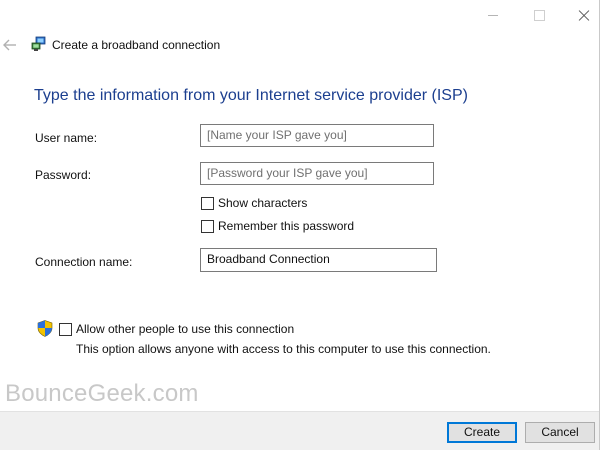 The image size is (600, 450). I want to click on username-input: [Name your ISP gave you], so click(317, 135).